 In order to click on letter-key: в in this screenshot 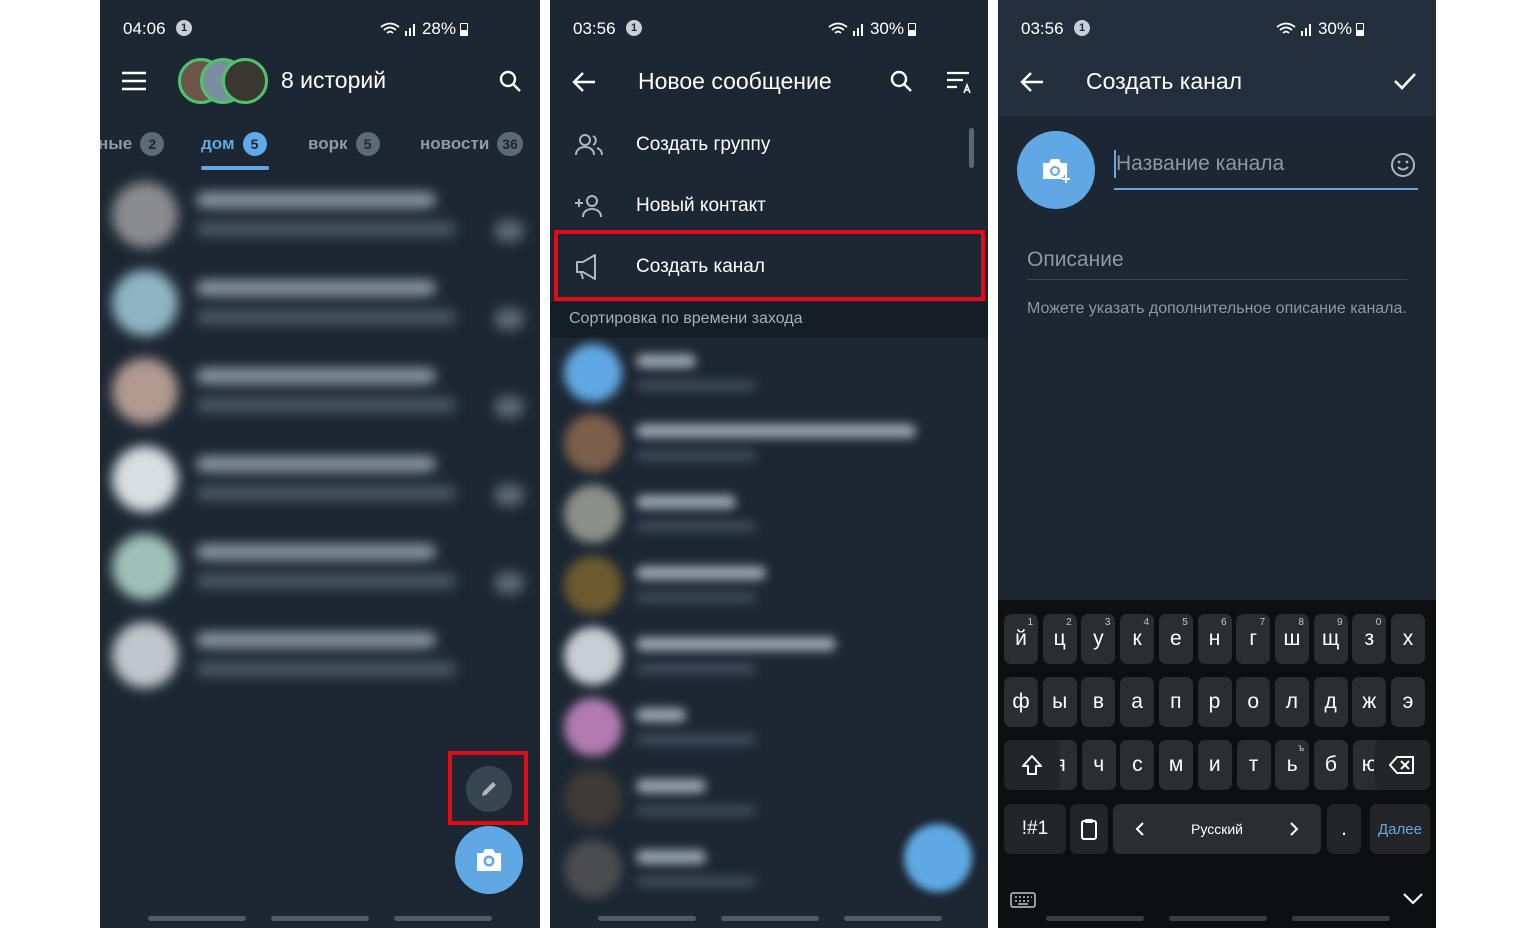, I will do `click(1098, 702)`.